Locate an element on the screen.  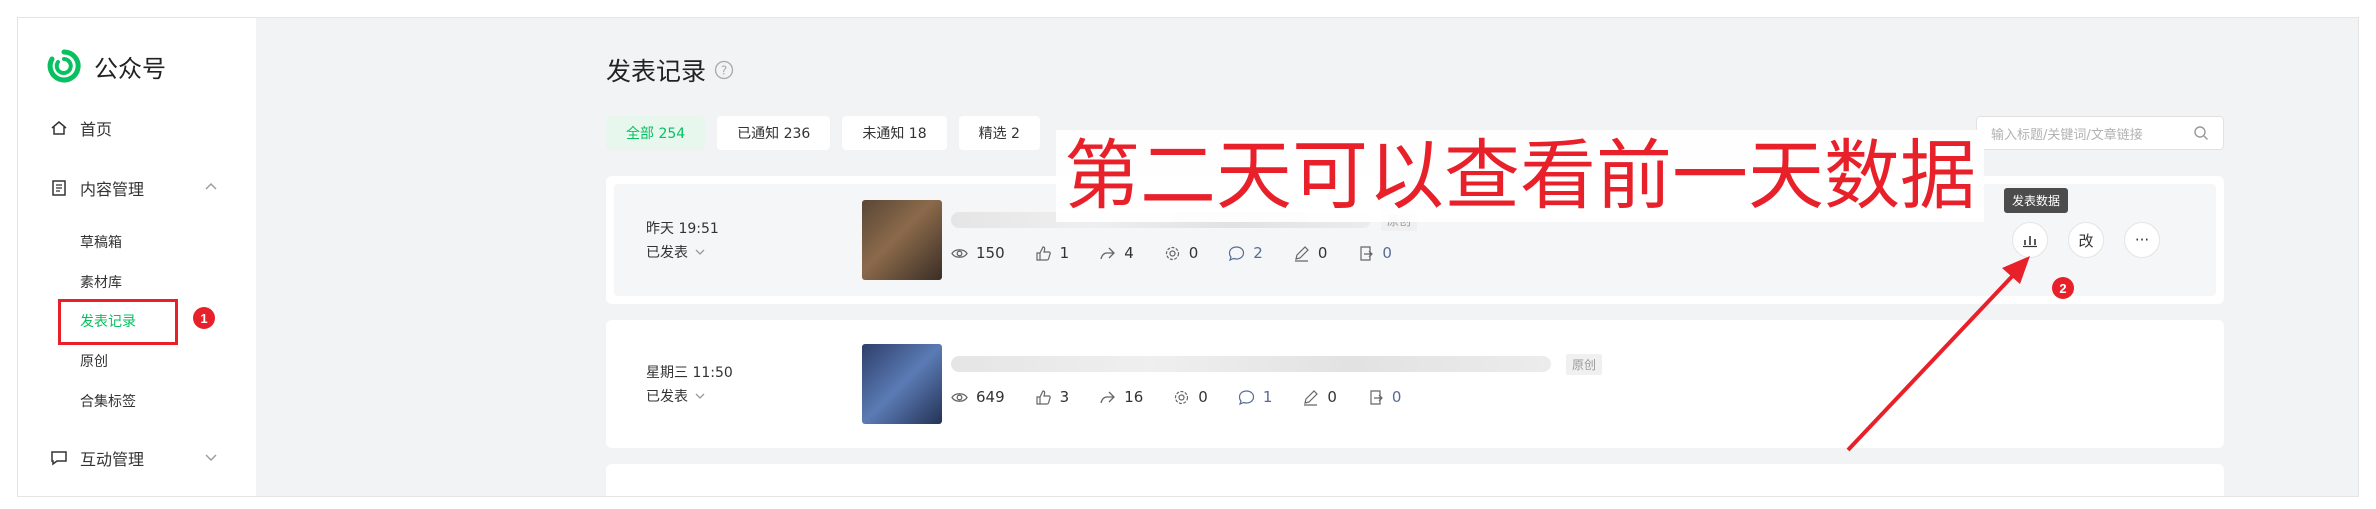
article-stats: 649 3 16 0 1 0 0 is located at coordinates (1176, 397).